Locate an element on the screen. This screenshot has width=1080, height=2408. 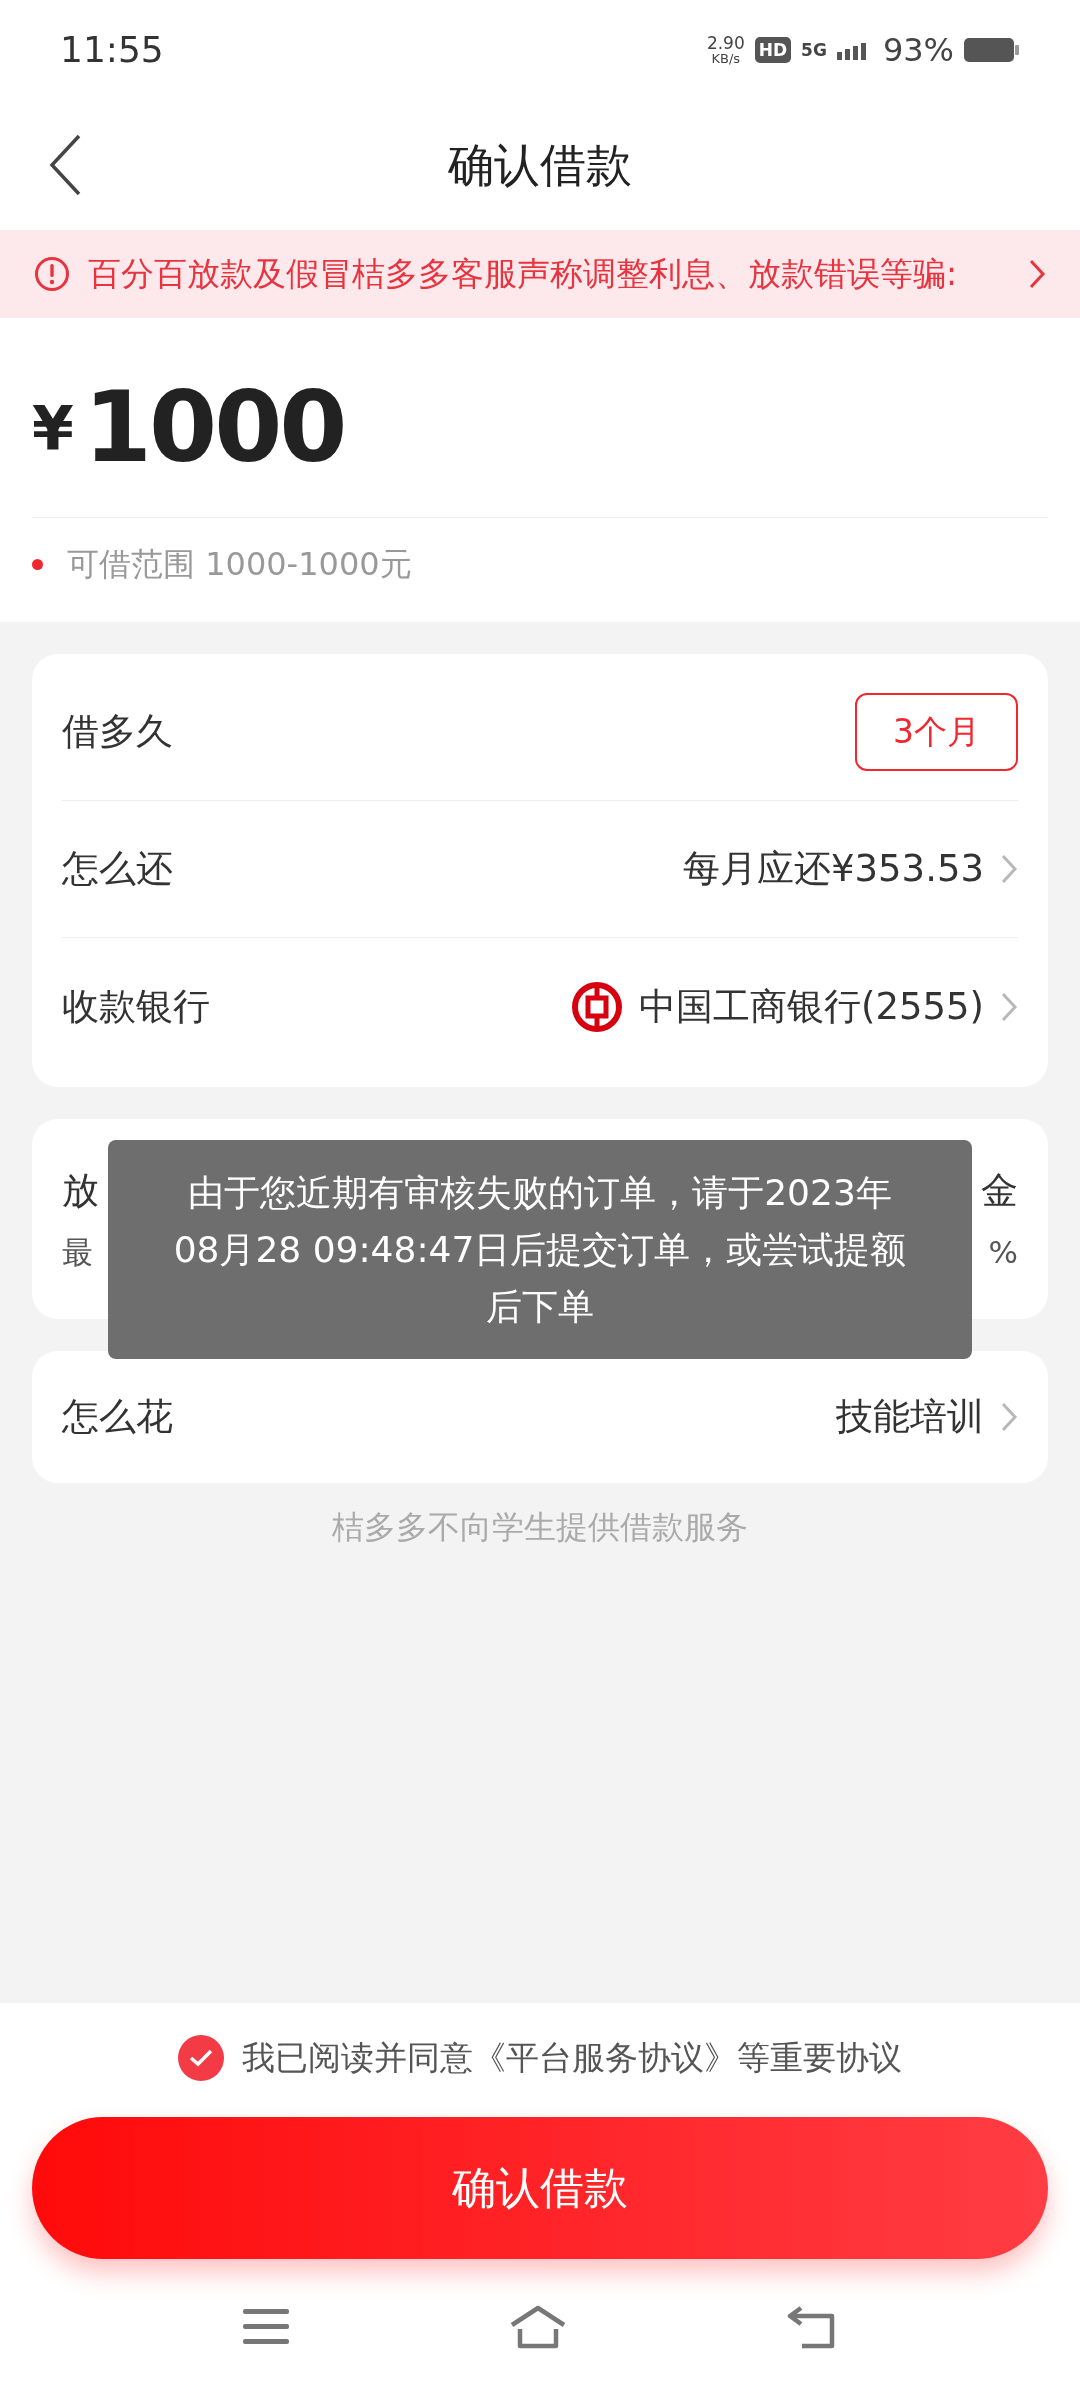
amount-range: 可借范围 1000-1000元 is located at coordinates (239, 564).